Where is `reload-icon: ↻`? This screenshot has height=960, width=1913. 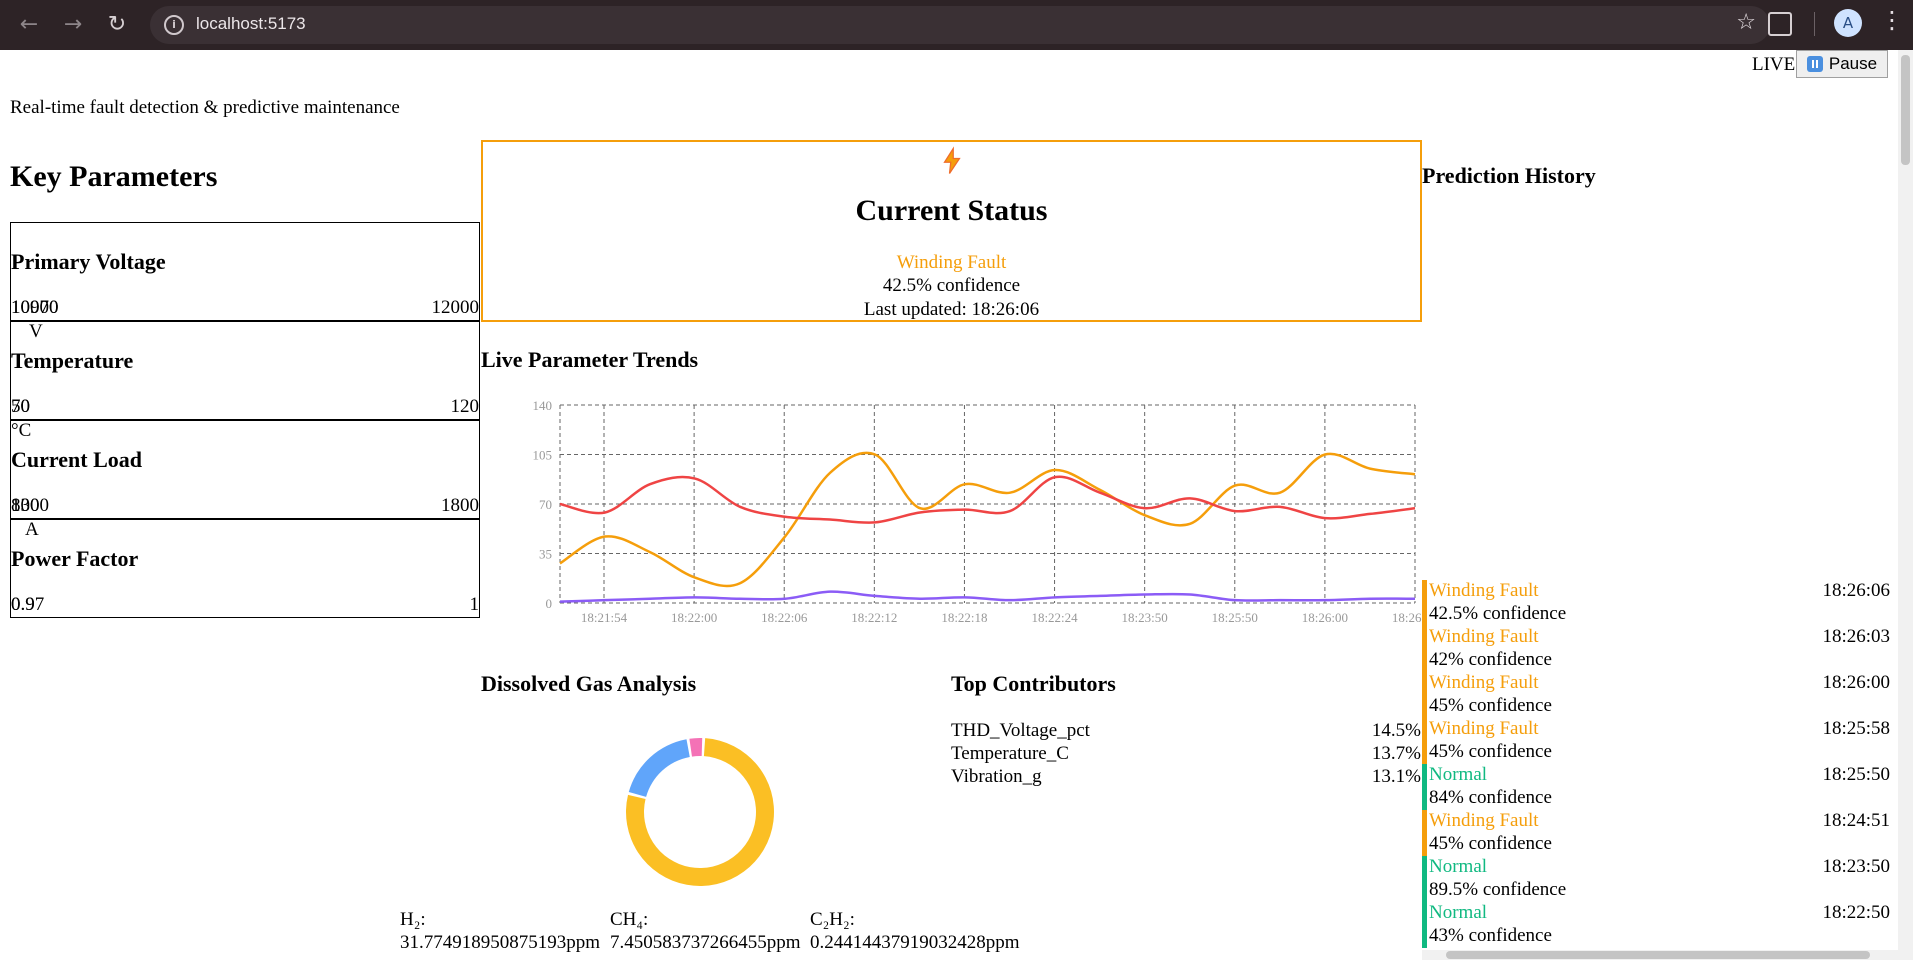 reload-icon: ↻ is located at coordinates (117, 25).